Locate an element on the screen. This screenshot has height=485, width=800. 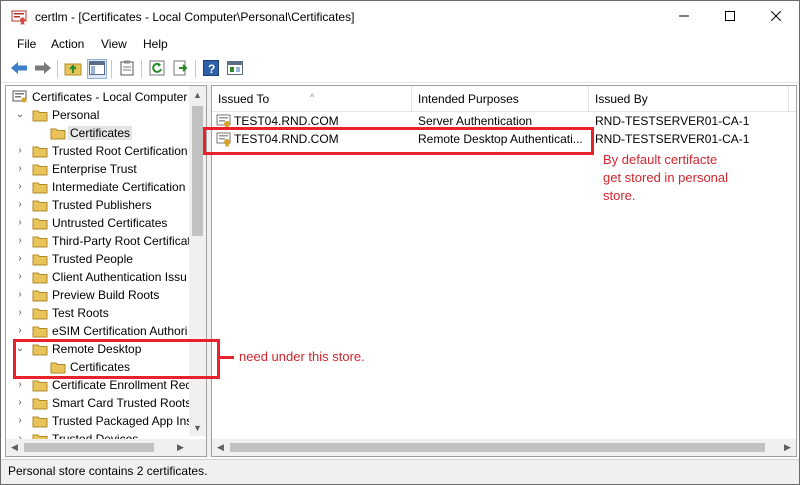
clipboard-icon is located at coordinates (127, 69).